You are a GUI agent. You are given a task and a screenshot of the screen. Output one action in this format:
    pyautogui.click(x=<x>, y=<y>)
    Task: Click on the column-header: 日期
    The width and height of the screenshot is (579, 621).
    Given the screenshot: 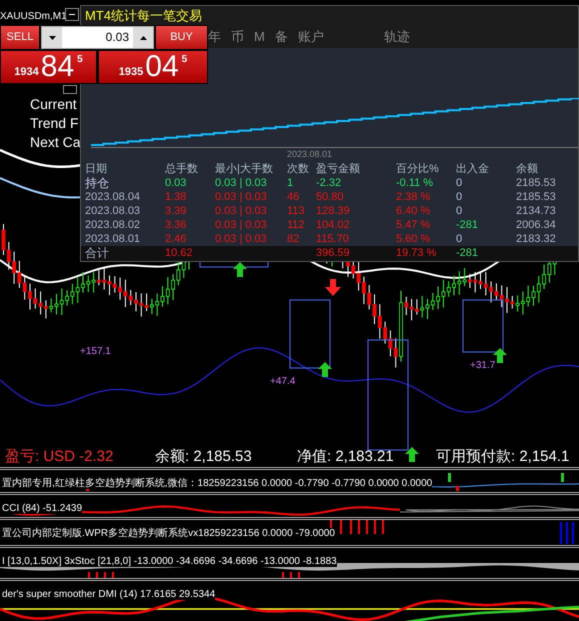 What is the action you would take?
    pyautogui.click(x=96, y=169)
    